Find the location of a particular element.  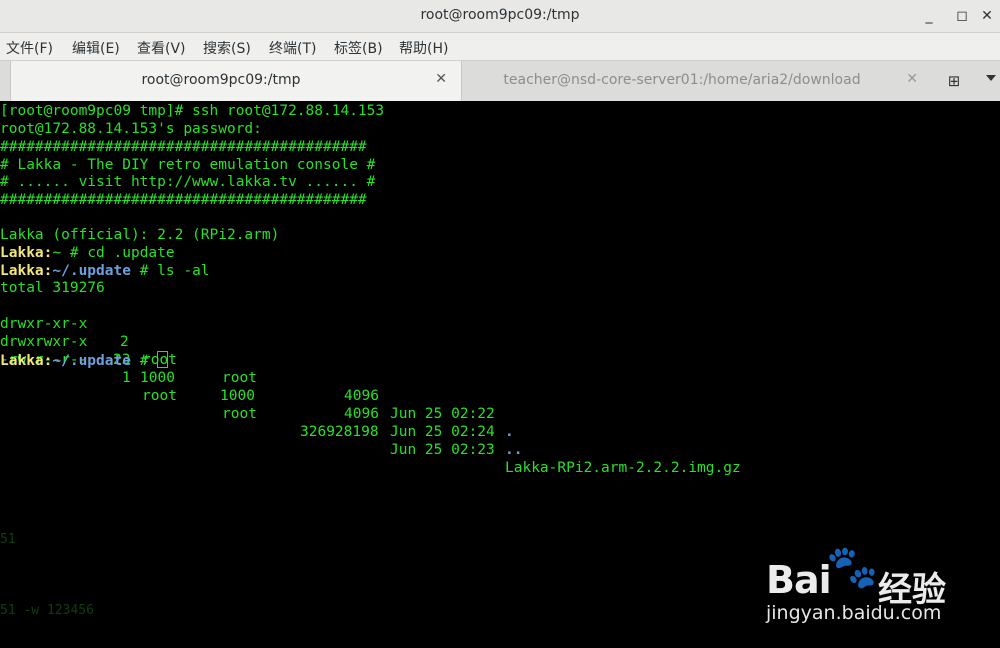

tab-label: root@room9pc09:/tmp is located at coordinates (221, 80).